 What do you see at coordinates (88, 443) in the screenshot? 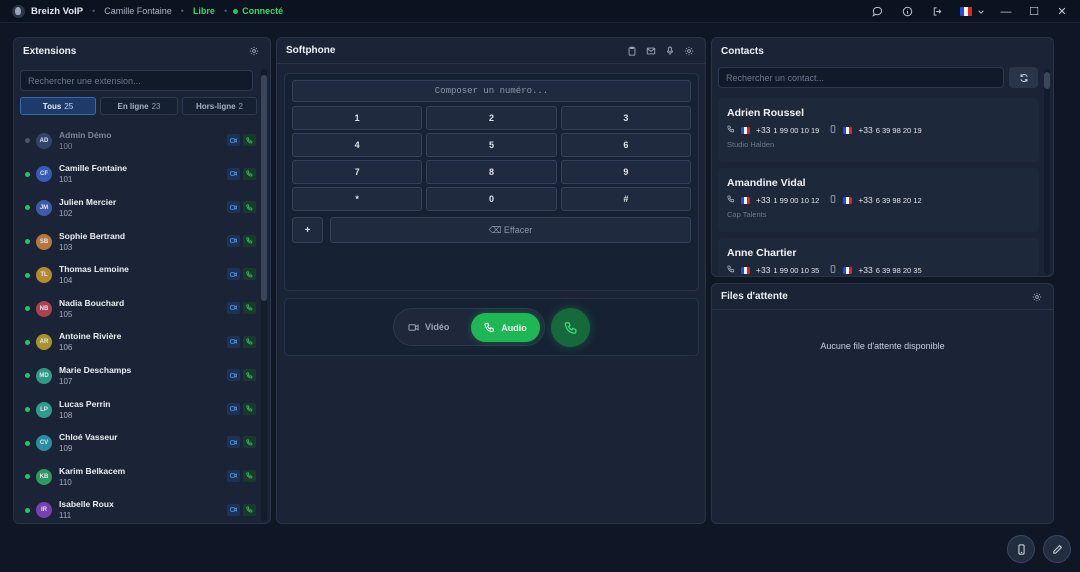
I see `extension-info: Chloé Vasseur 109` at bounding box center [88, 443].